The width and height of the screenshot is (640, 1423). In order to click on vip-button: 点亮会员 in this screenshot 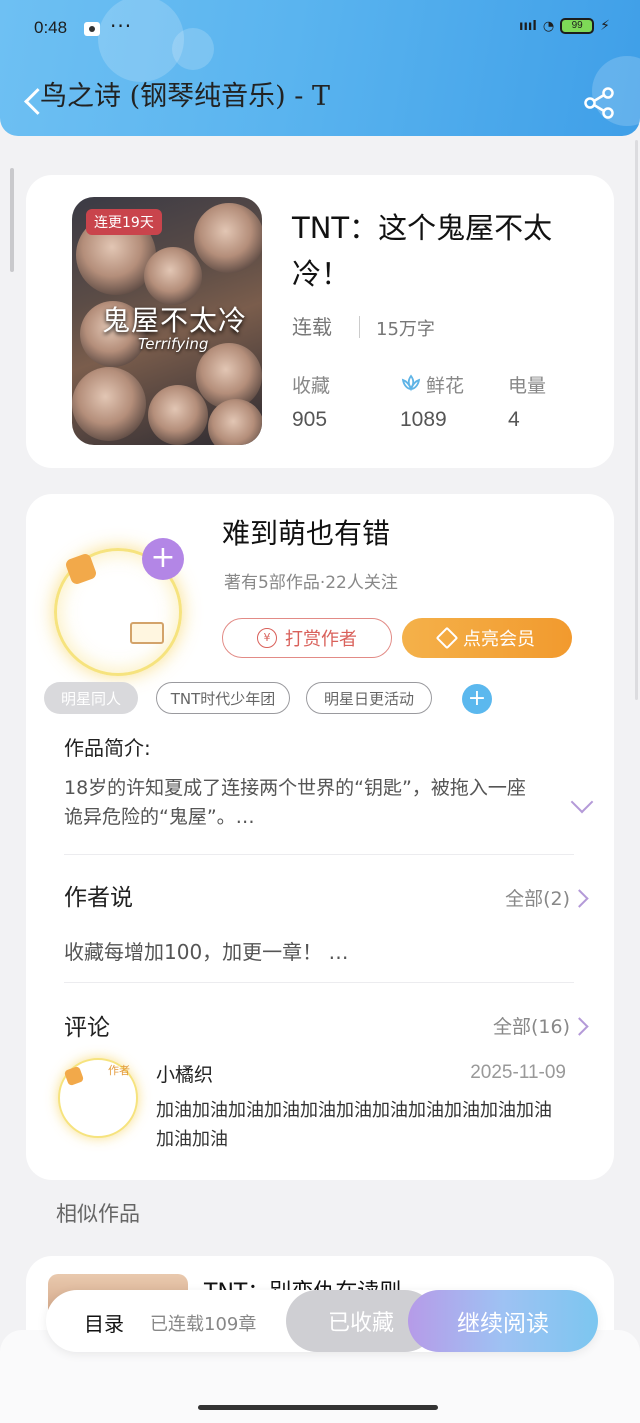, I will do `click(487, 638)`.